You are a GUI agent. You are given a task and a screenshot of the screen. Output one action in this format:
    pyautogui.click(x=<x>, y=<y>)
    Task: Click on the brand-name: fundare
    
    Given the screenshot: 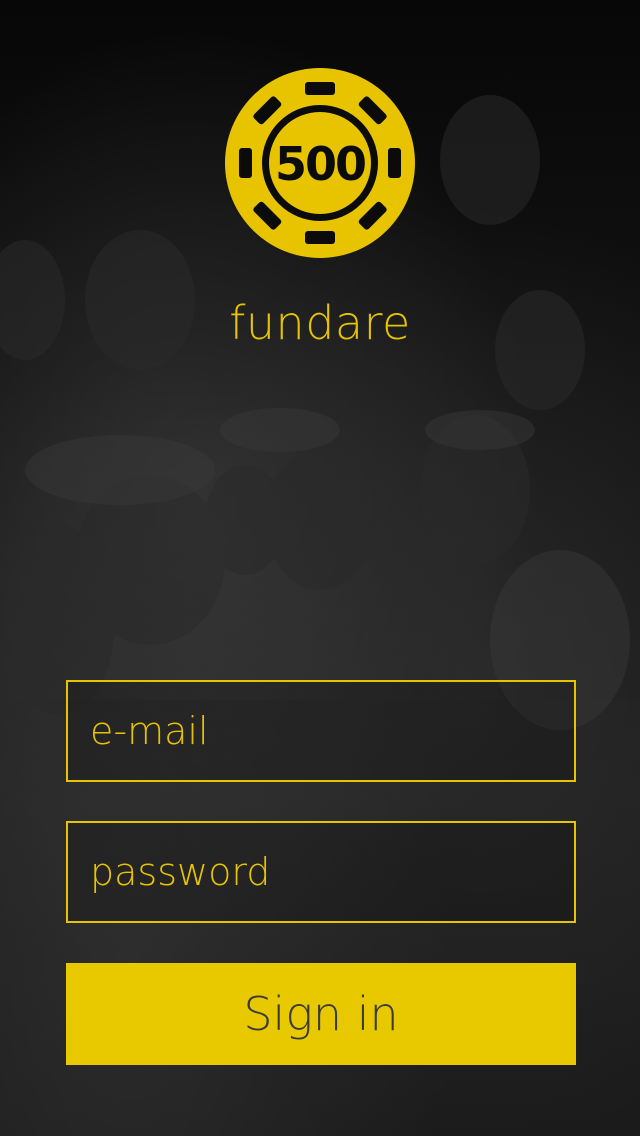 What is the action you would take?
    pyautogui.click(x=320, y=323)
    